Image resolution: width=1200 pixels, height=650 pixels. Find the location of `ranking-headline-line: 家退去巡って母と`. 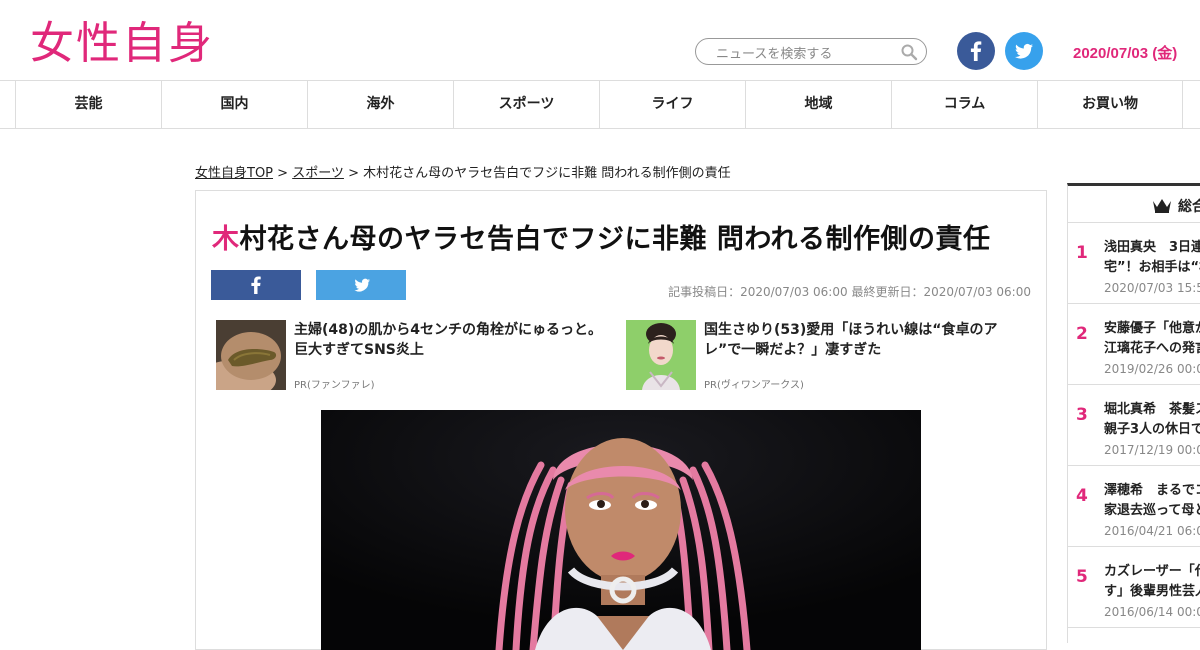

ranking-headline-line: 家退去巡って母と is located at coordinates (1152, 510).